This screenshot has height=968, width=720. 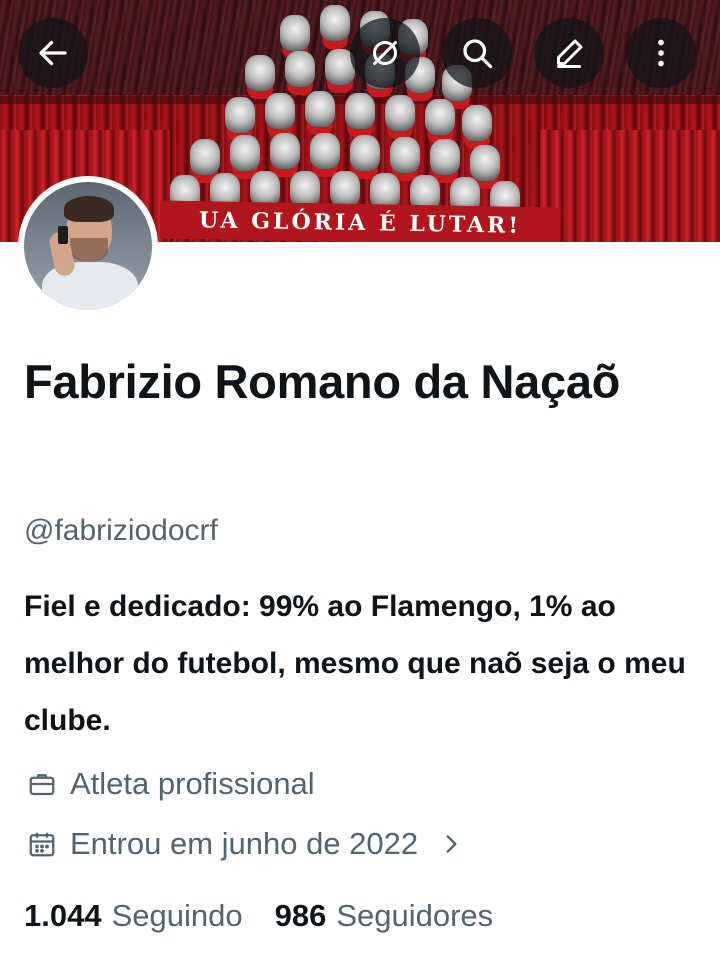 I want to click on search-button, so click(x=477, y=53).